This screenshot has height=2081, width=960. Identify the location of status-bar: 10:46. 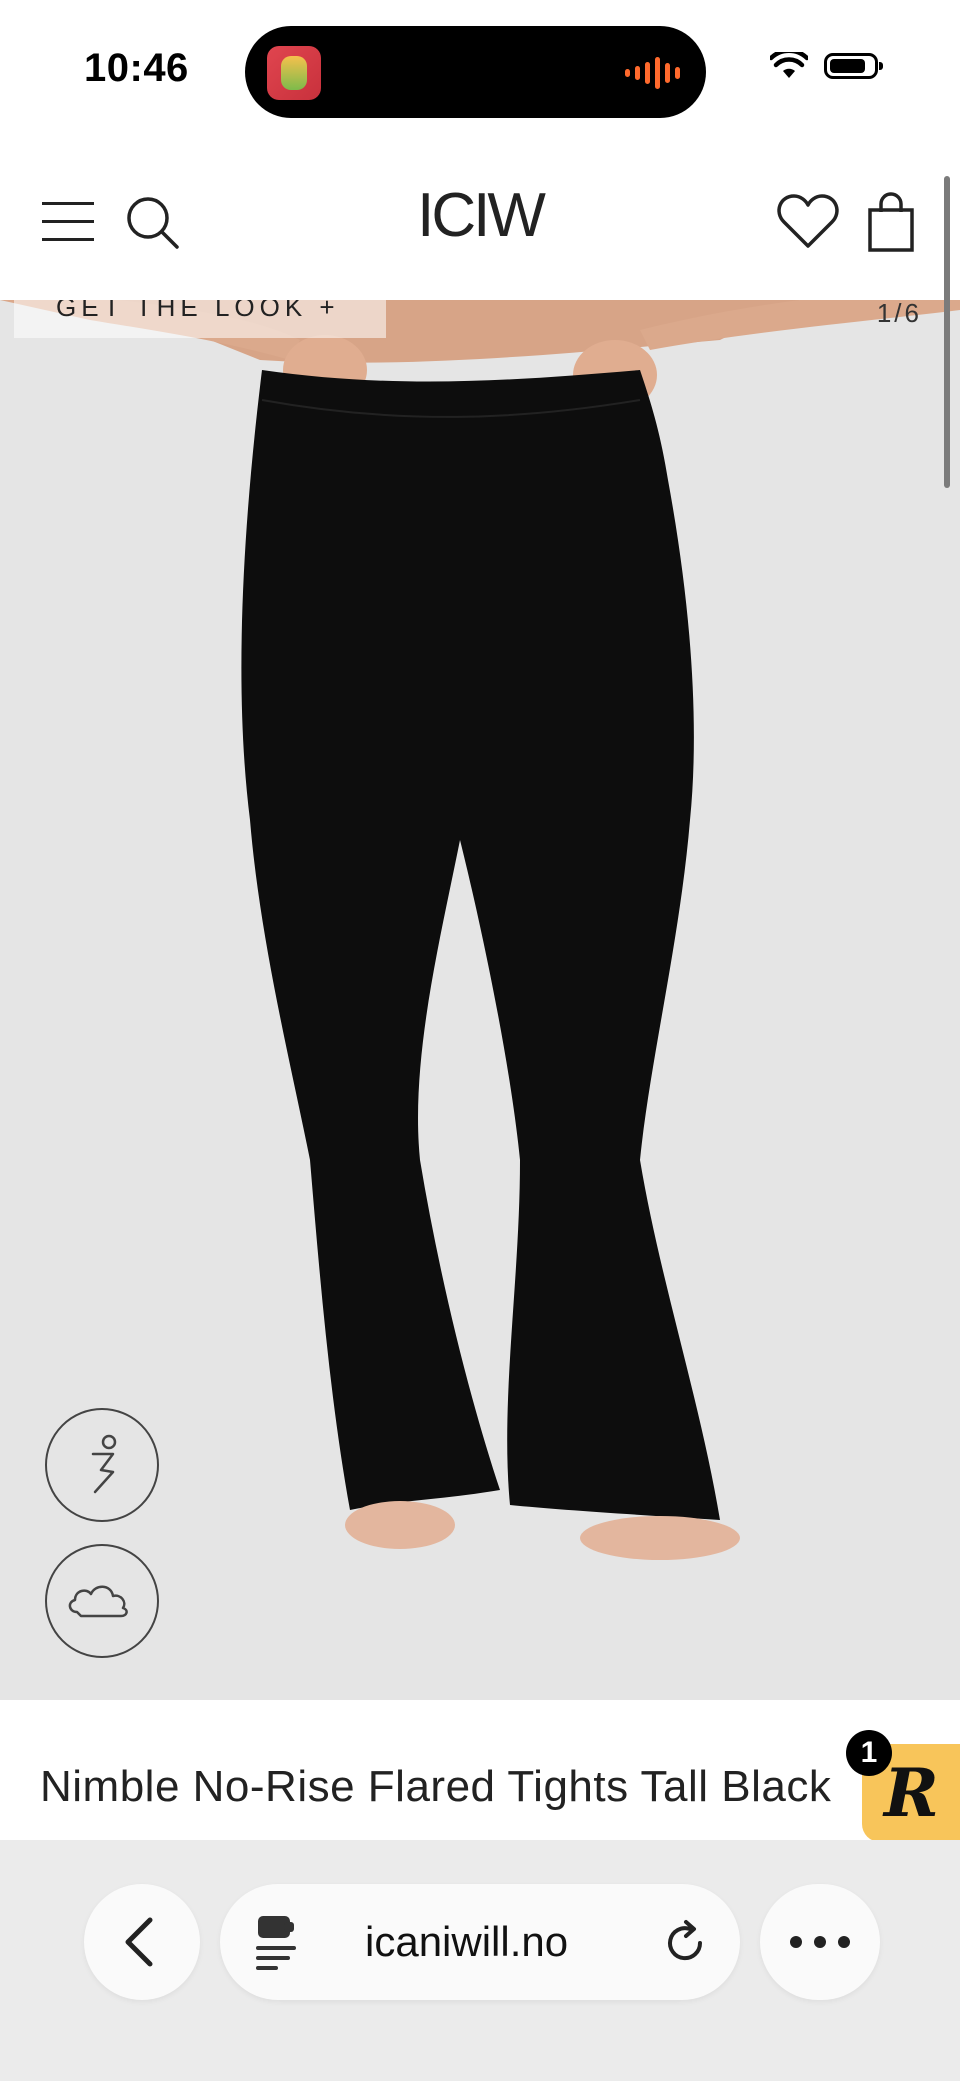
(480, 70).